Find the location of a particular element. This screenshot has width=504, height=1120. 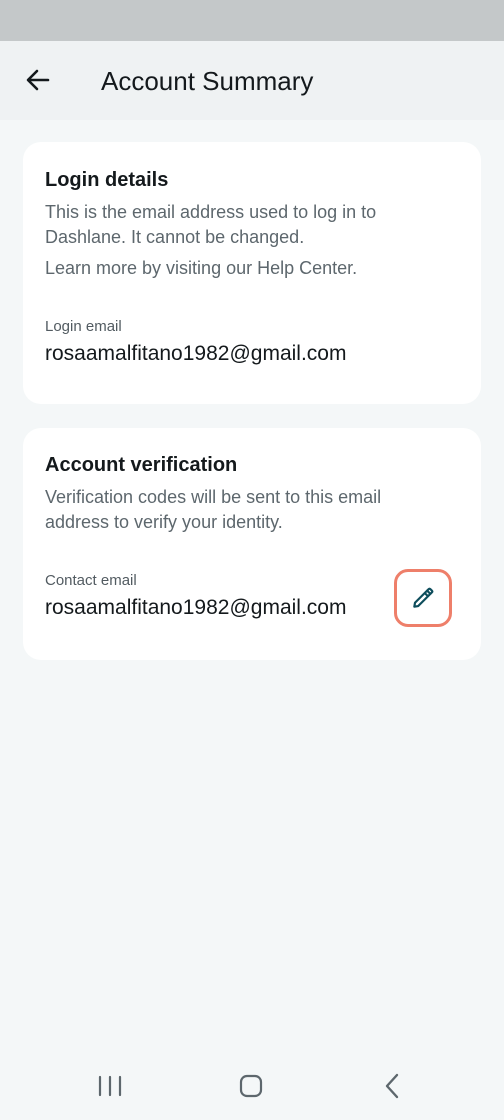

chevron-left-icon is located at coordinates (392, 1086).